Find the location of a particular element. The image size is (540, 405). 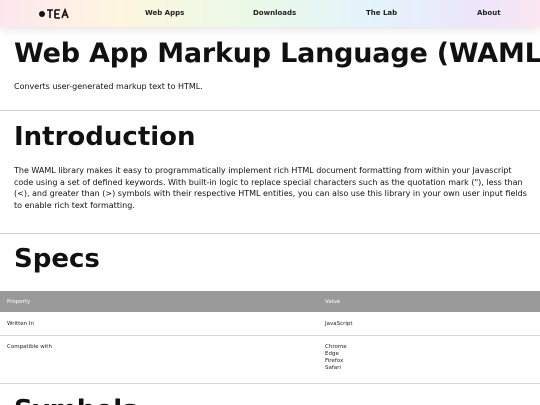

browser-value: Edge is located at coordinates (332, 354).